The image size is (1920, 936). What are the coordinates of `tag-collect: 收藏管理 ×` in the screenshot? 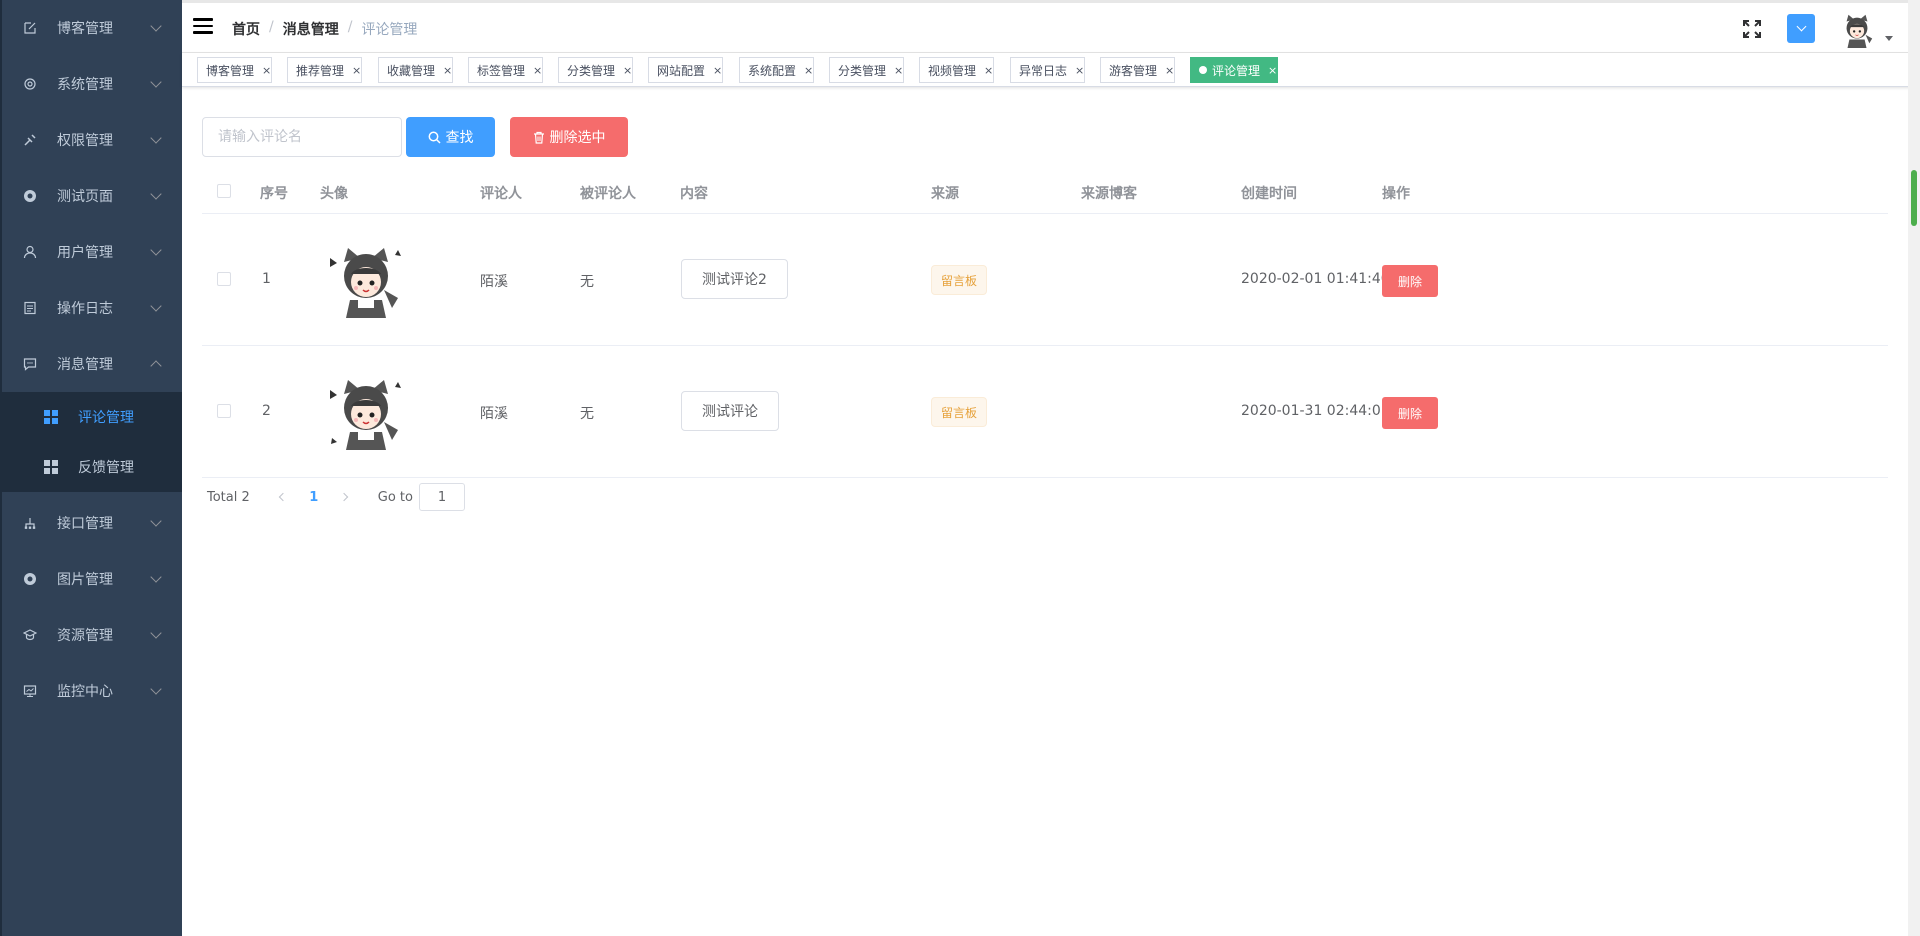 It's located at (416, 70).